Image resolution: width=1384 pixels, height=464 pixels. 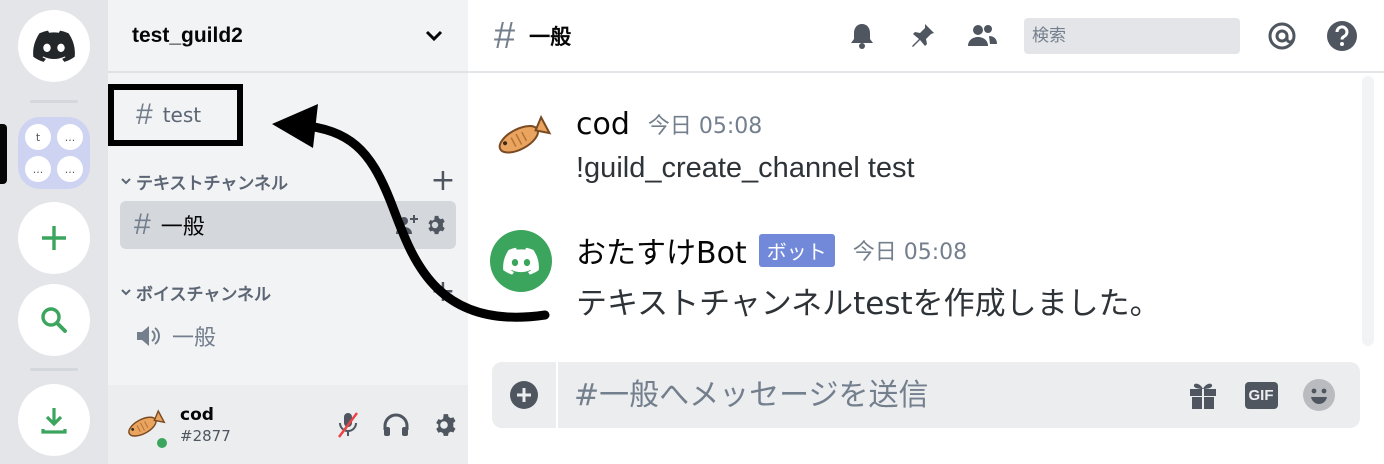 I want to click on mention-icon, so click(x=1282, y=36).